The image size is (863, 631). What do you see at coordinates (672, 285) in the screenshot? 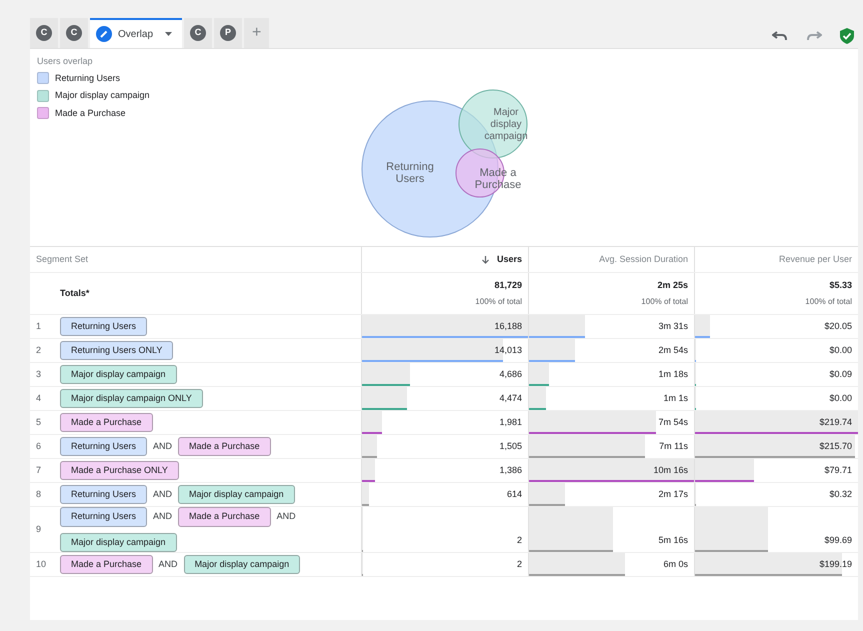
I see `total-value: 2m 25s` at bounding box center [672, 285].